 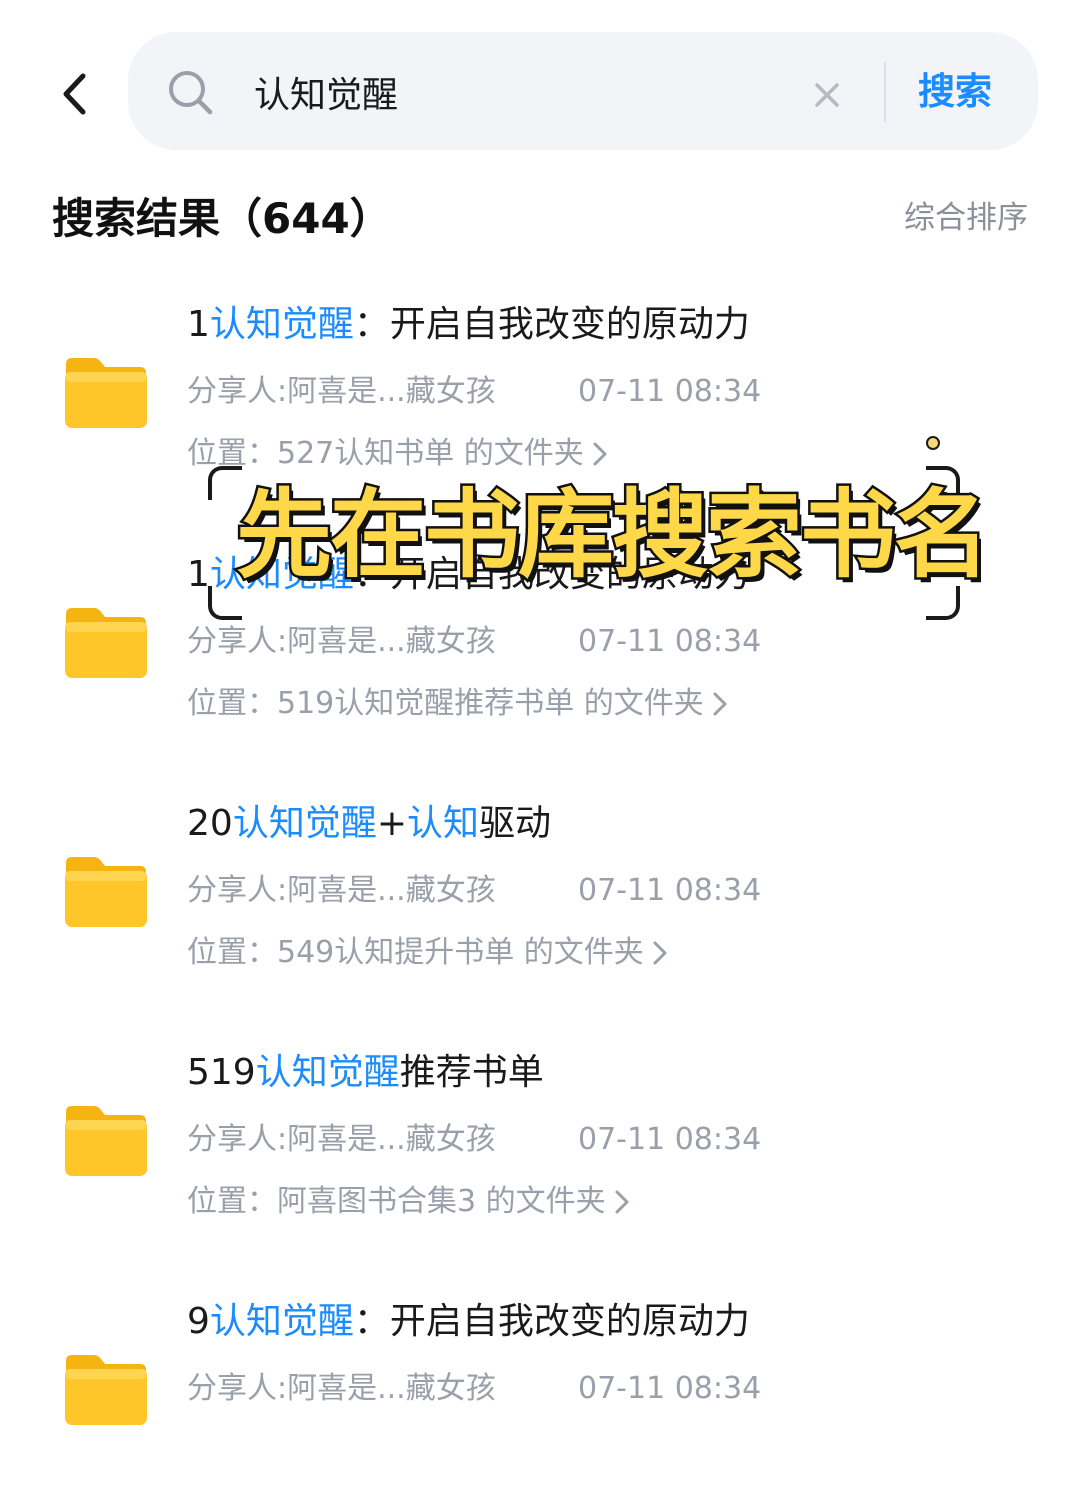 I want to click on search-submit-button: 搜索, so click(x=955, y=92).